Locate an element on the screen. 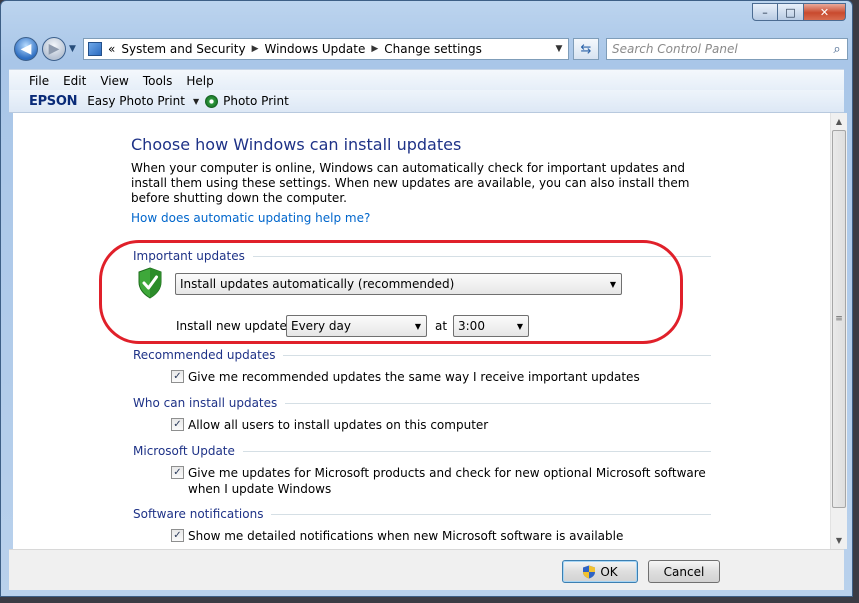  control-panel-icon is located at coordinates (95, 49).